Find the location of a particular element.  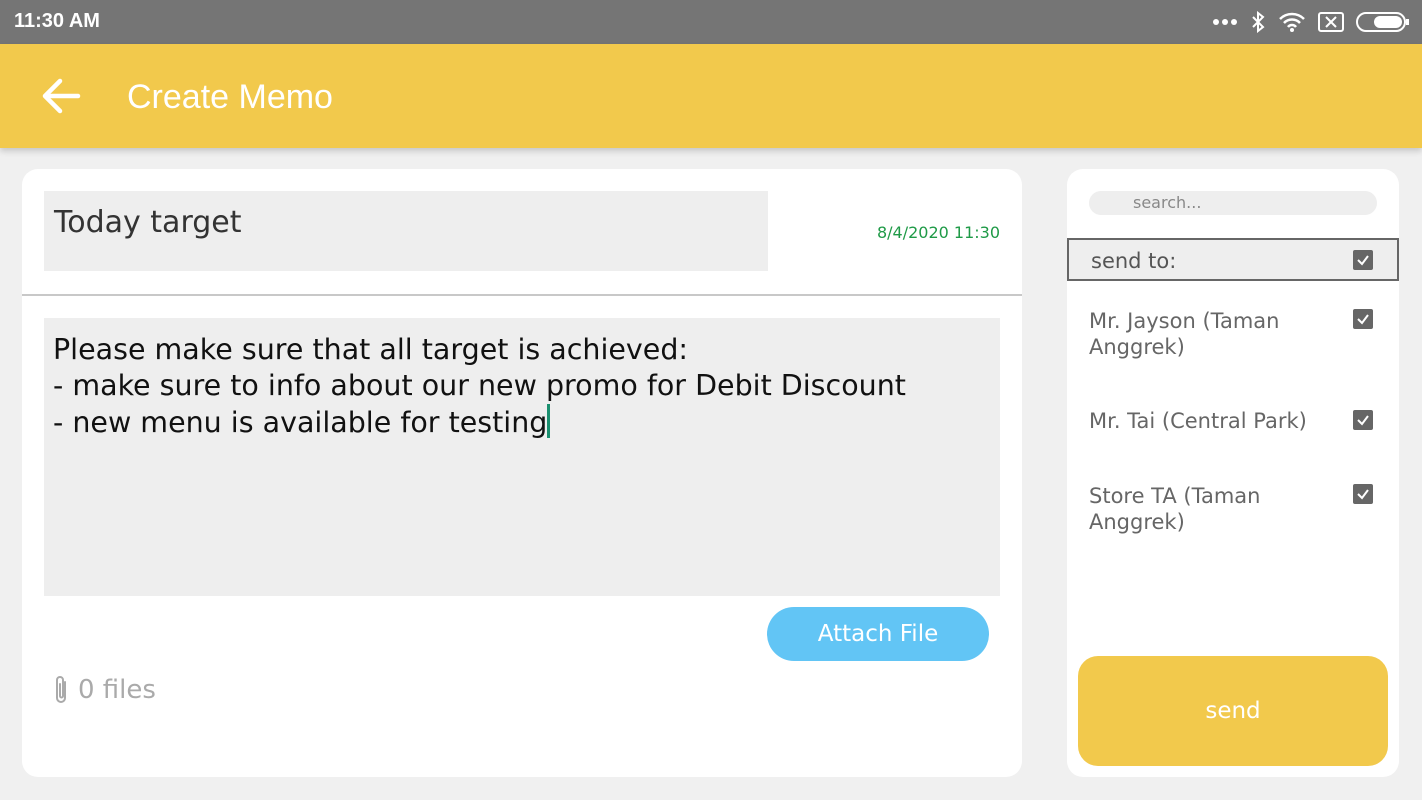

recipient-name: Mr. Jayson (Taman Anggrek) is located at coordinates (1184, 334).